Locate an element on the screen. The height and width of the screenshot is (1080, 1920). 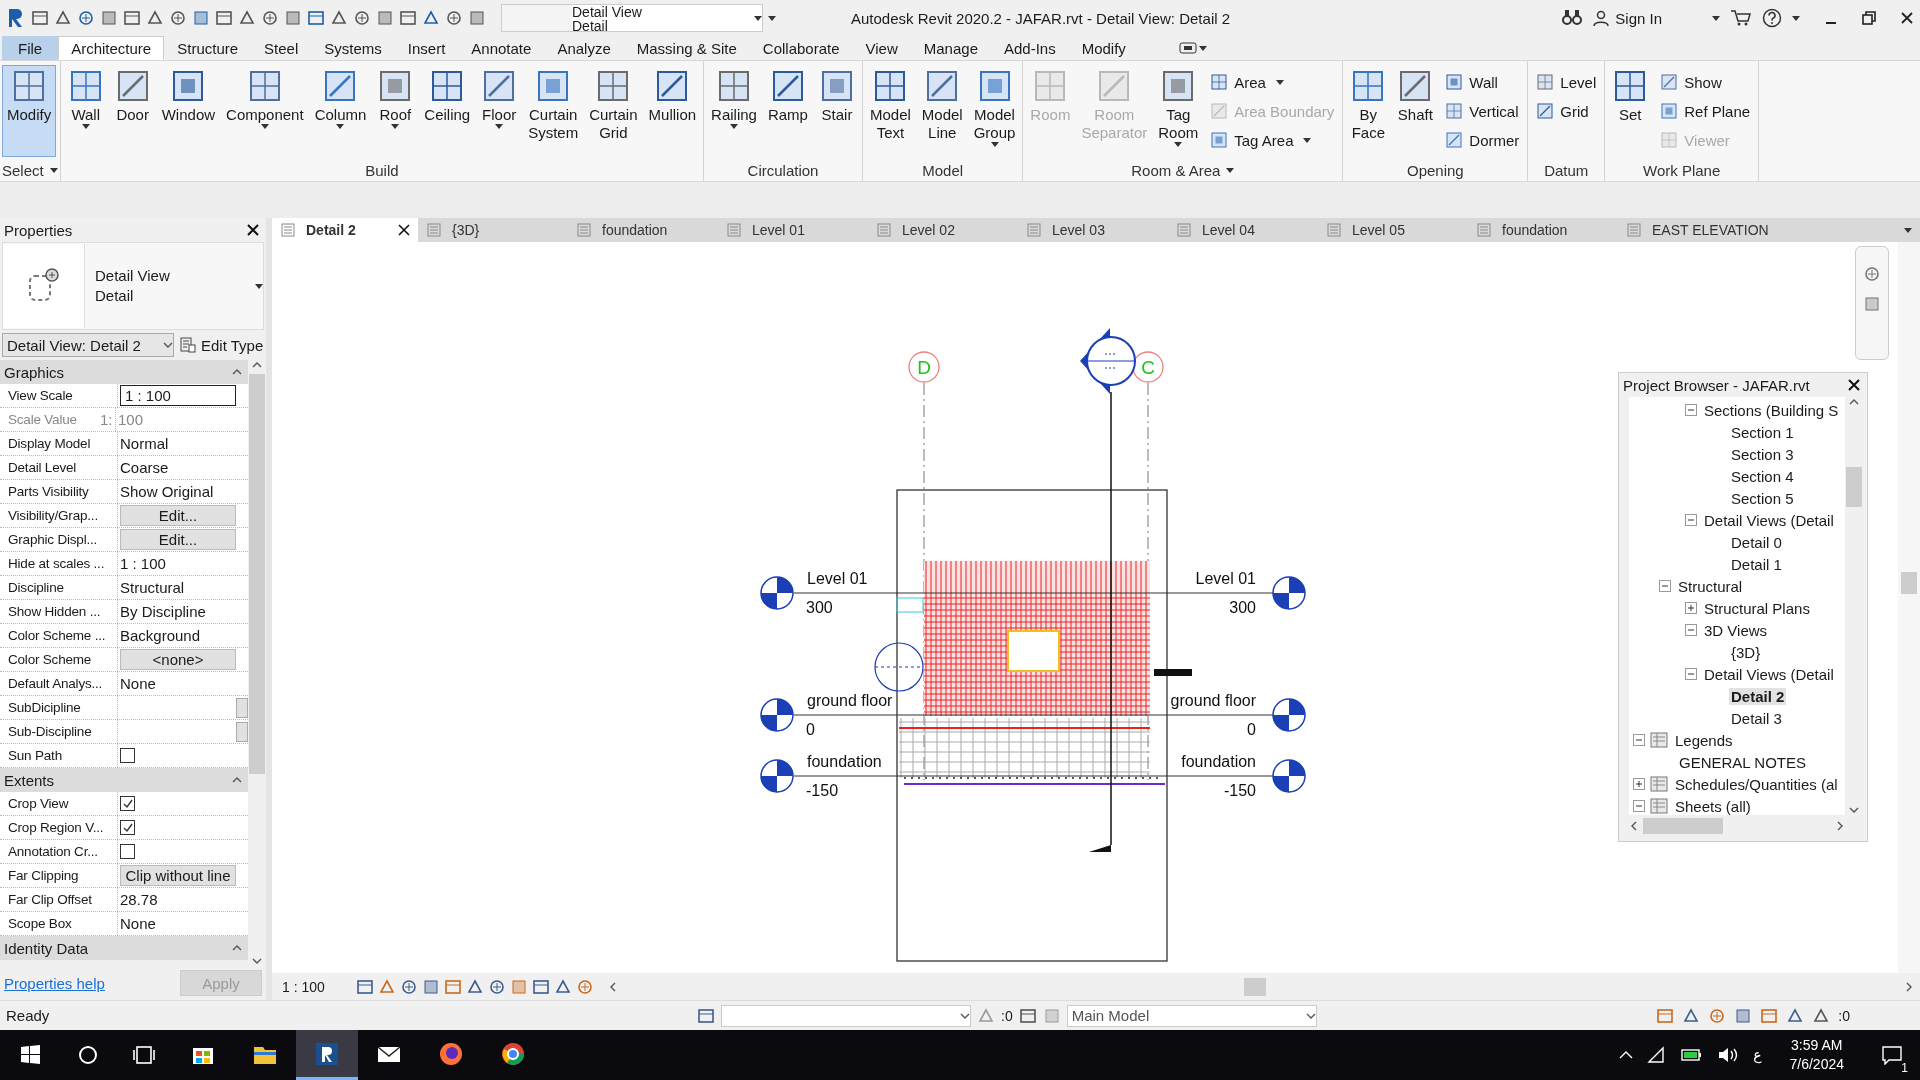
ribbon-tool-button: Railing is located at coordinates (734, 98).